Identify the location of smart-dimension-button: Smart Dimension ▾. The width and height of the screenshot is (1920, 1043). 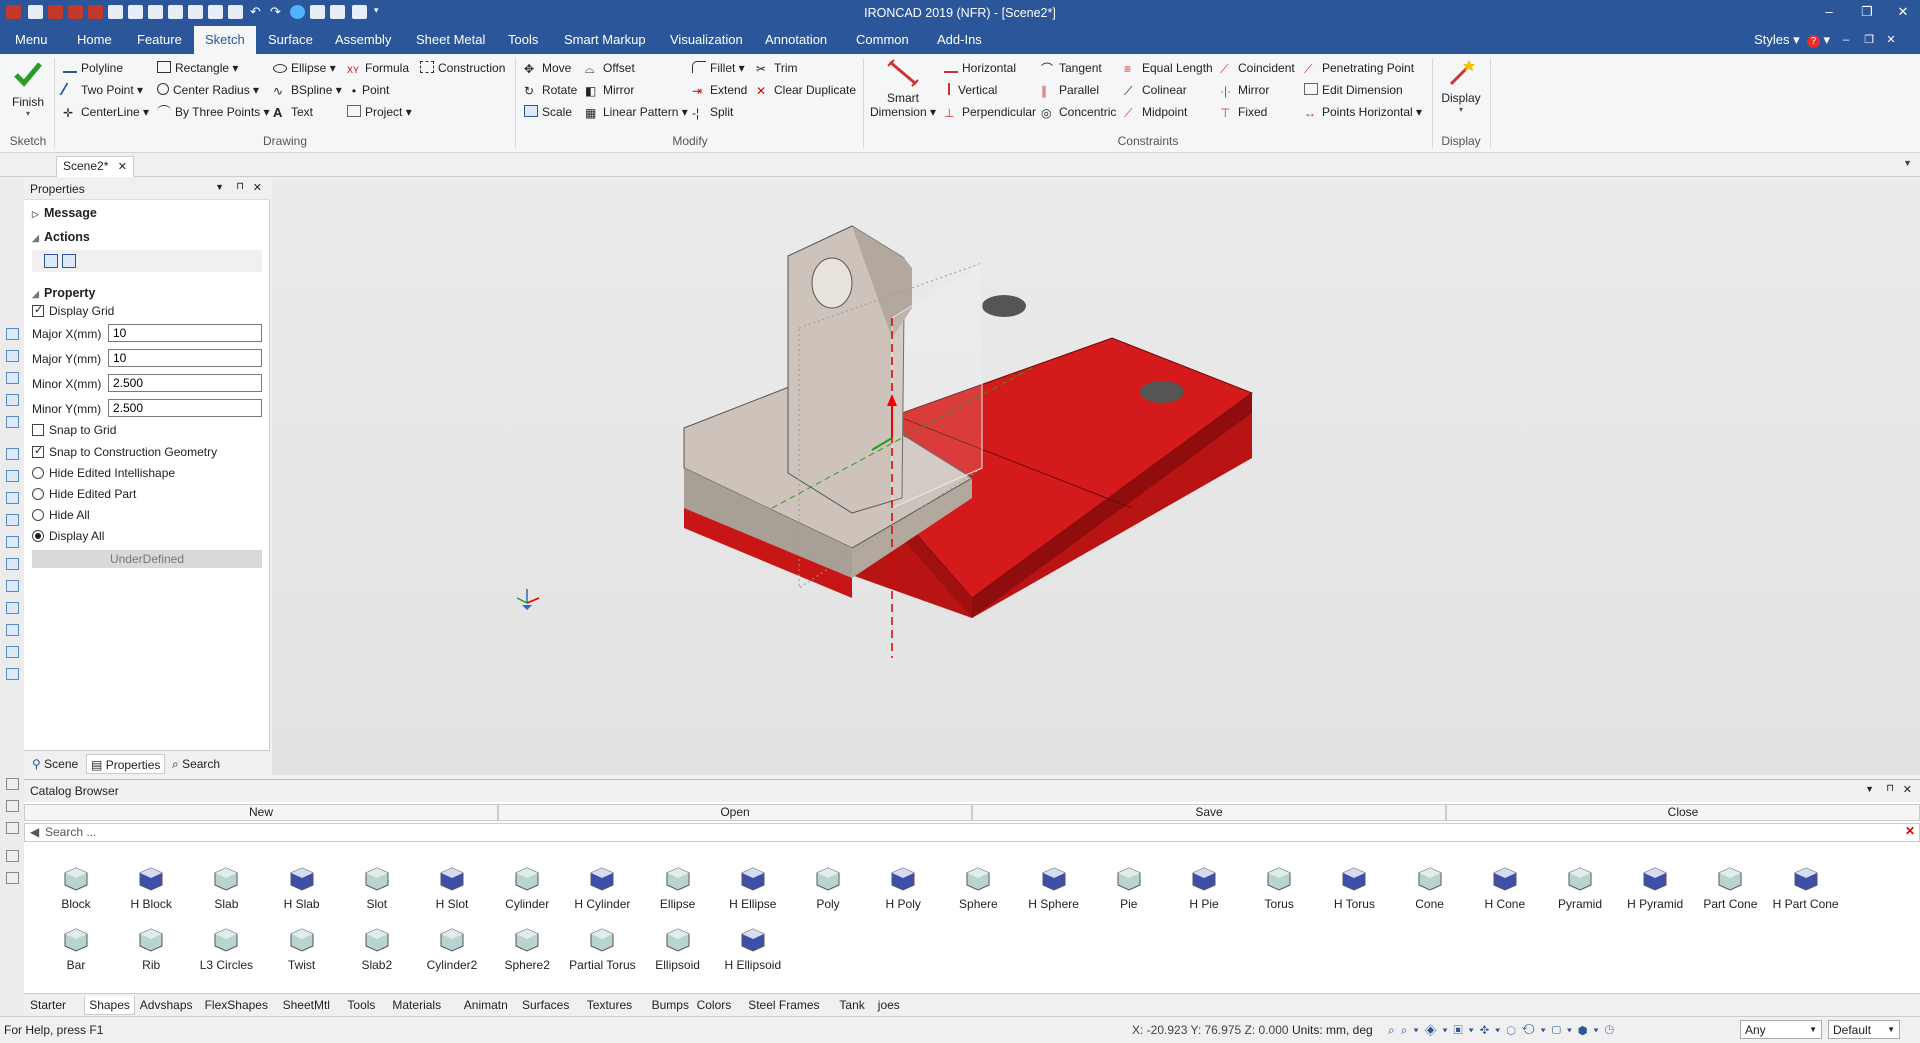
(903, 95).